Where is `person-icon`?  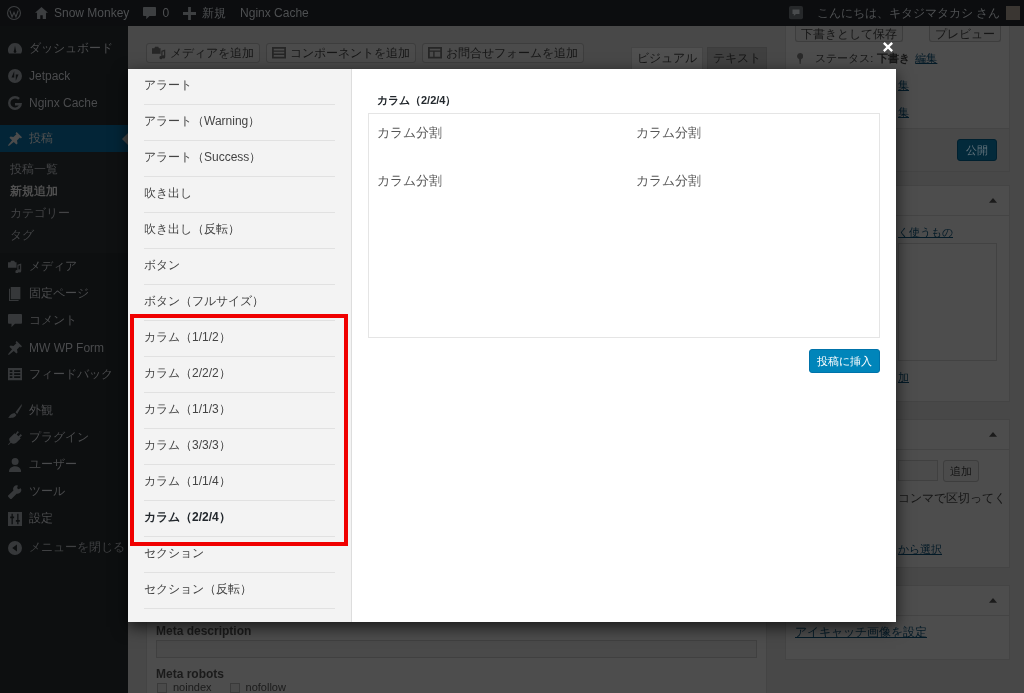
person-icon is located at coordinates (15, 464).